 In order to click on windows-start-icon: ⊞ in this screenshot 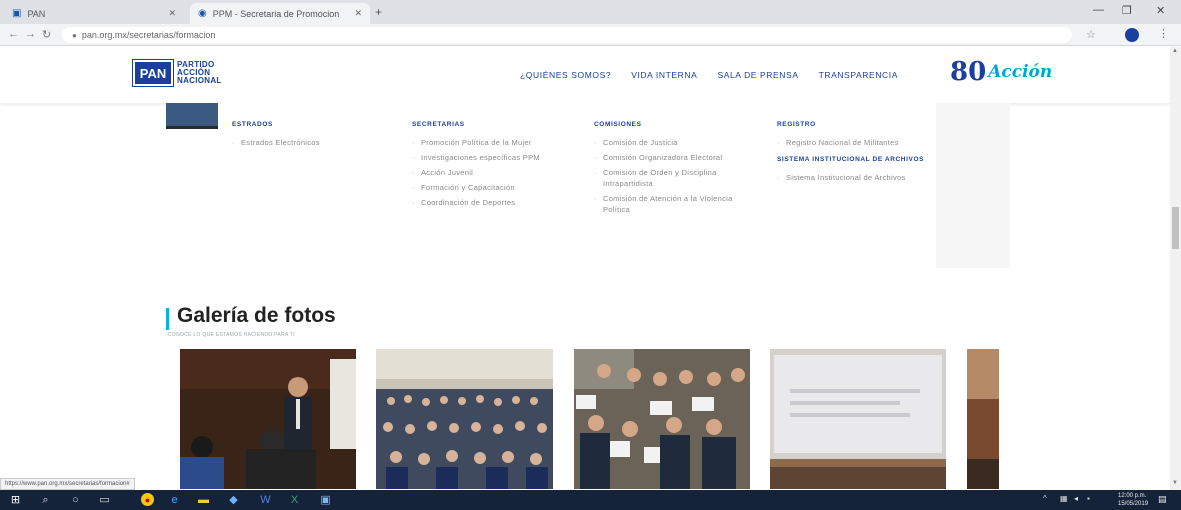, I will do `click(15, 500)`.